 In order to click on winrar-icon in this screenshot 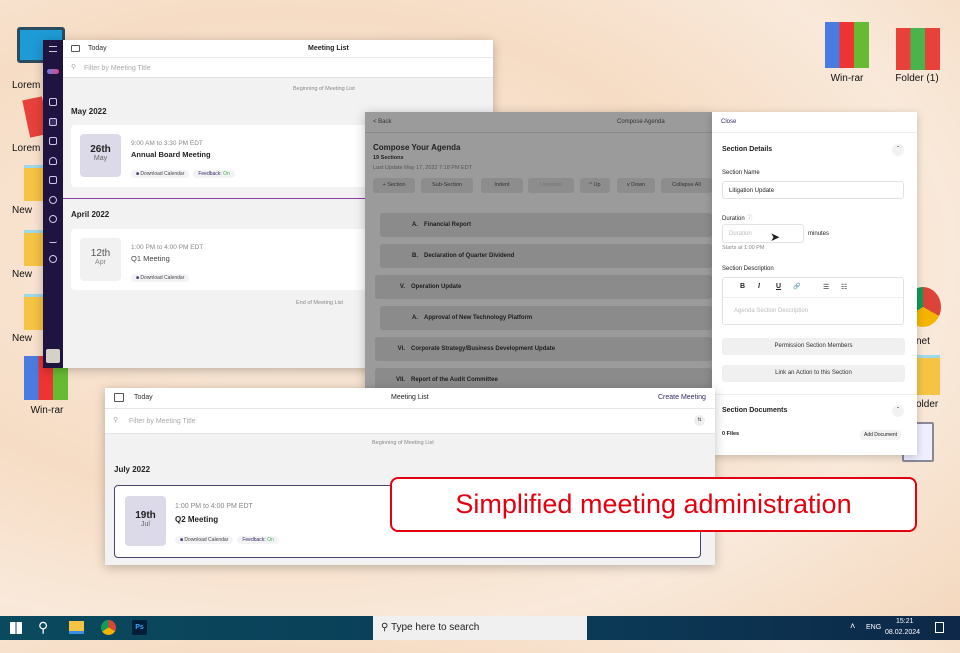, I will do `click(847, 45)`.